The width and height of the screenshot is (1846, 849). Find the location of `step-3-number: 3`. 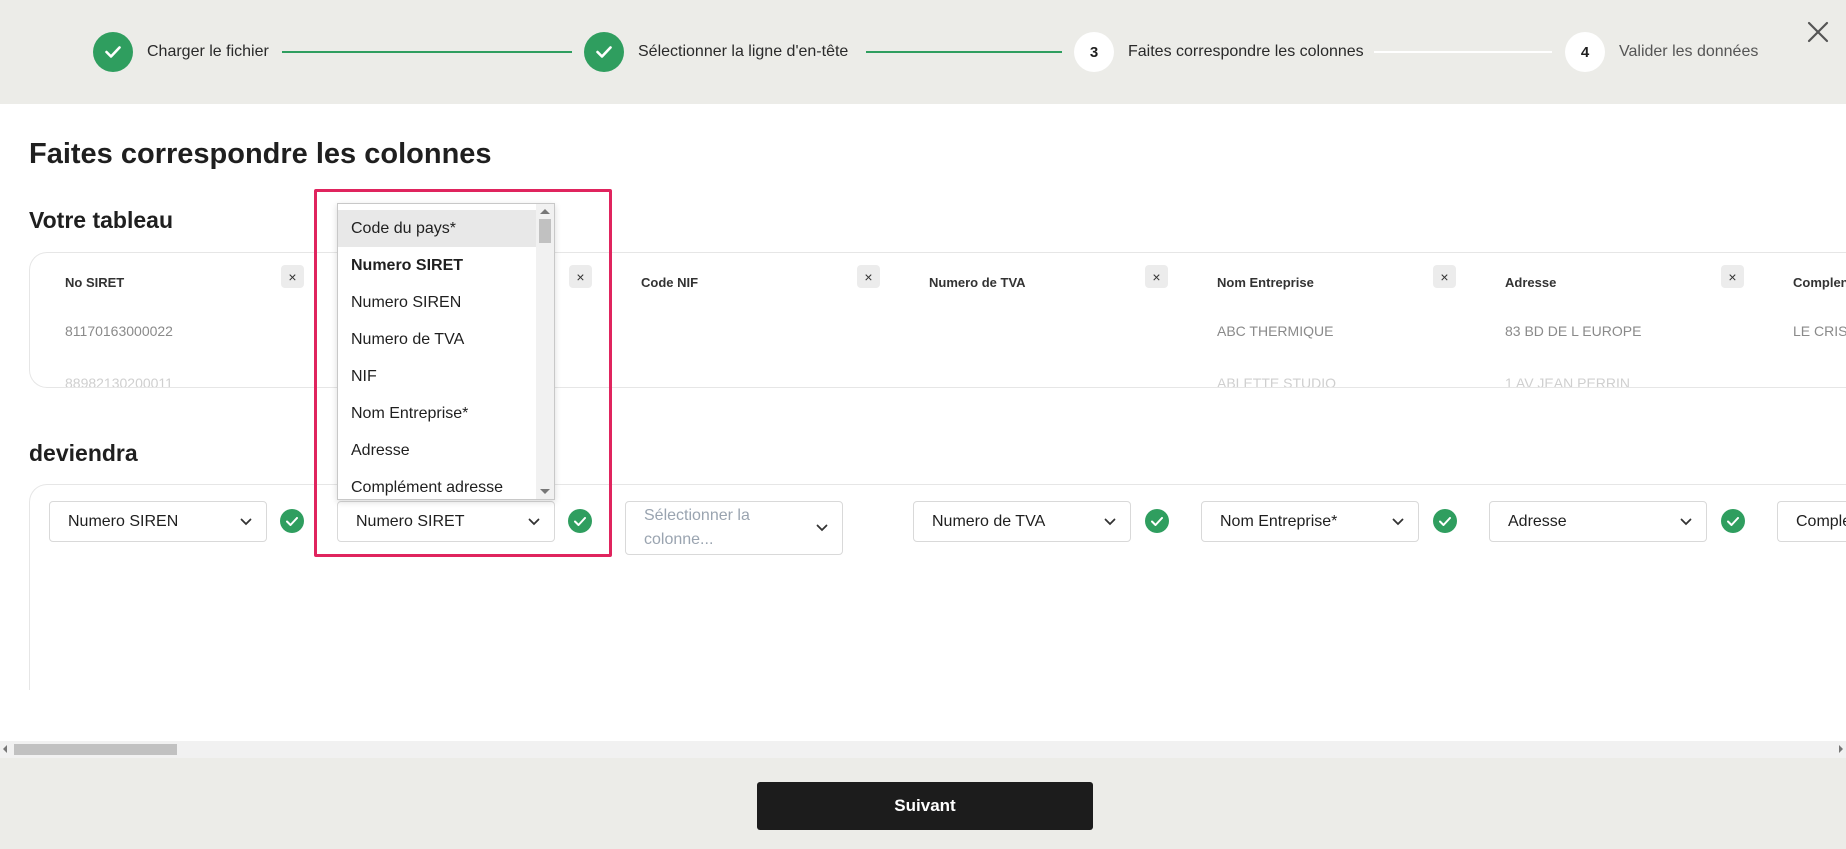

step-3-number: 3 is located at coordinates (1094, 52).